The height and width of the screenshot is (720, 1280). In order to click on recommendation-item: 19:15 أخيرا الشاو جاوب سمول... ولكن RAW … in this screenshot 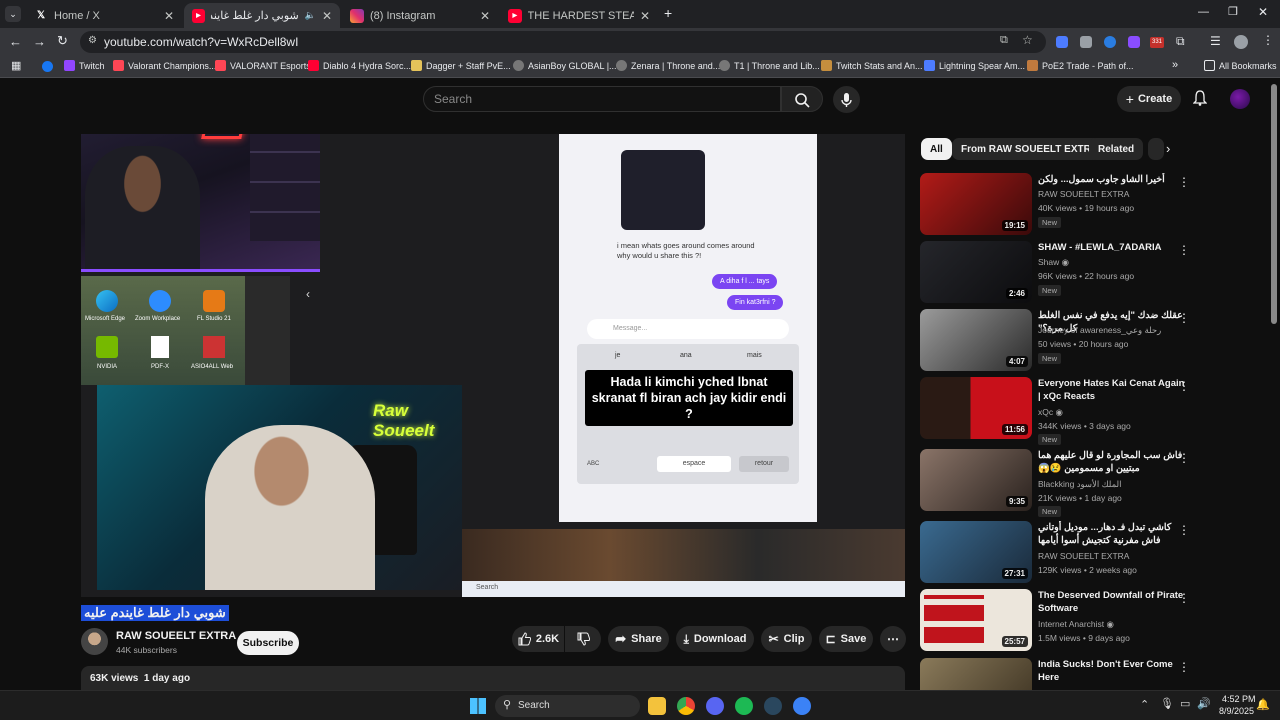, I will do `click(1092, 205)`.